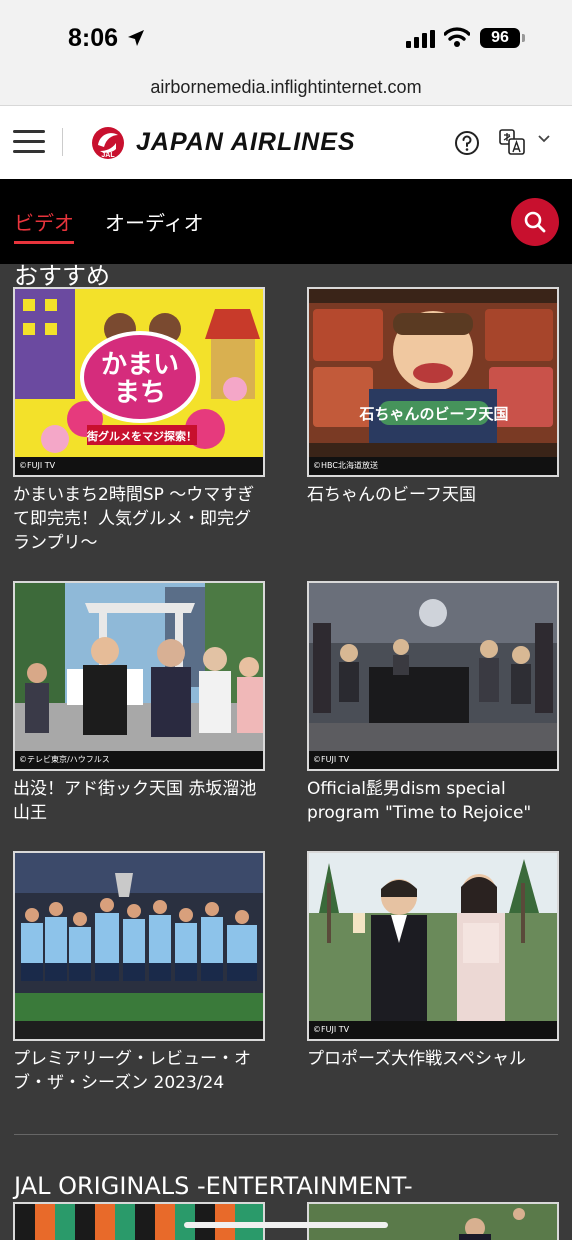 This screenshot has height=1240, width=572. Describe the element at coordinates (141, 436) in the screenshot. I see `svg-text: 街グルメをマジ探索！` at that location.